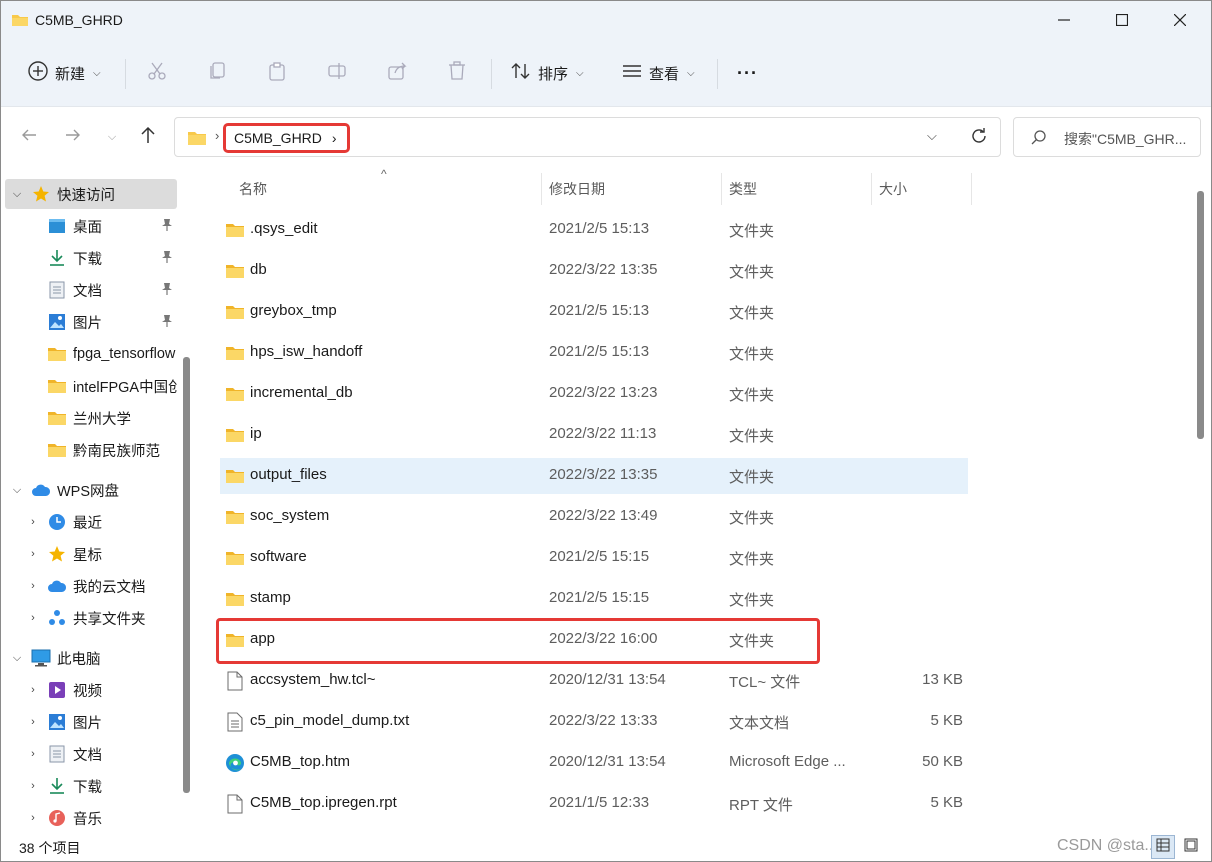 The image size is (1212, 862). I want to click on sidebar-item: 下载, so click(91, 258).